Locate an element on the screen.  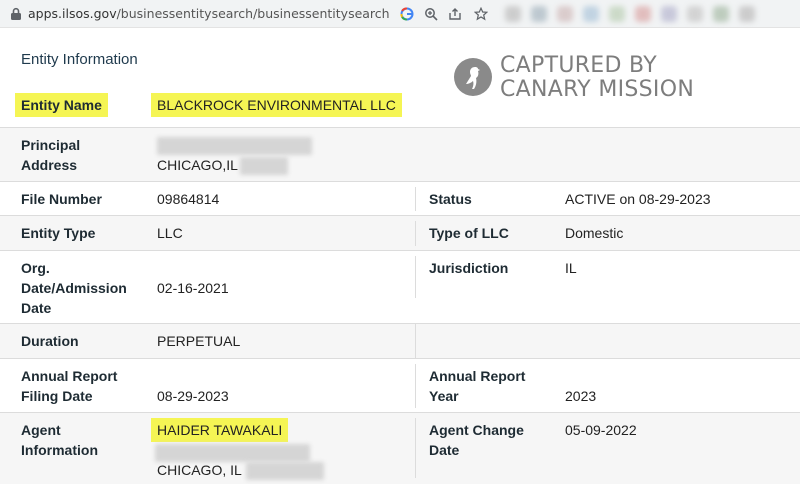
org-date-label-2: Date/Admission is located at coordinates (74, 288).